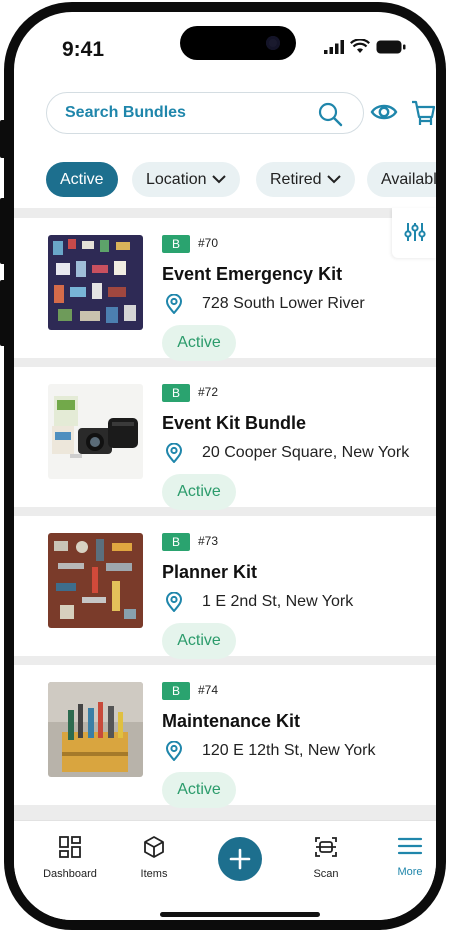 This screenshot has height=935, width=449. I want to click on bottom-nav: Dashboard Items Scan More, so click(225, 870).